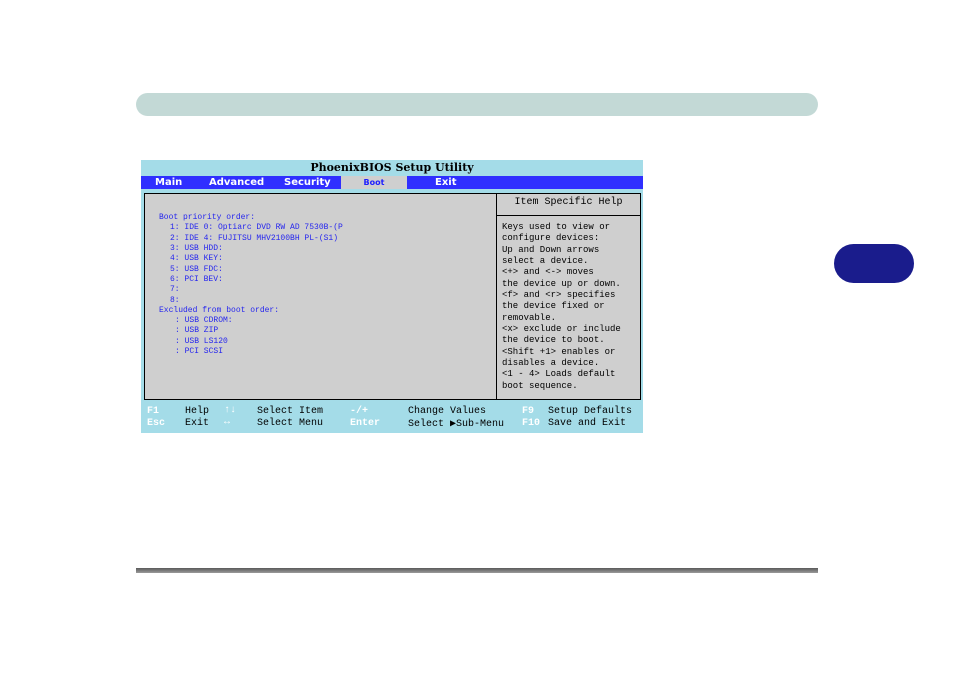 The height and width of the screenshot is (673, 954). I want to click on help-line: the device up or down., so click(561, 284).